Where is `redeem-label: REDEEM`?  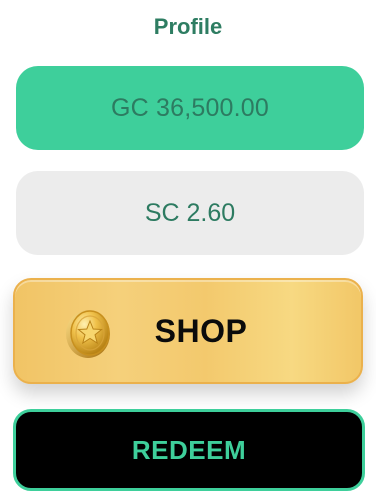
redeem-label: REDEEM is located at coordinates (189, 449).